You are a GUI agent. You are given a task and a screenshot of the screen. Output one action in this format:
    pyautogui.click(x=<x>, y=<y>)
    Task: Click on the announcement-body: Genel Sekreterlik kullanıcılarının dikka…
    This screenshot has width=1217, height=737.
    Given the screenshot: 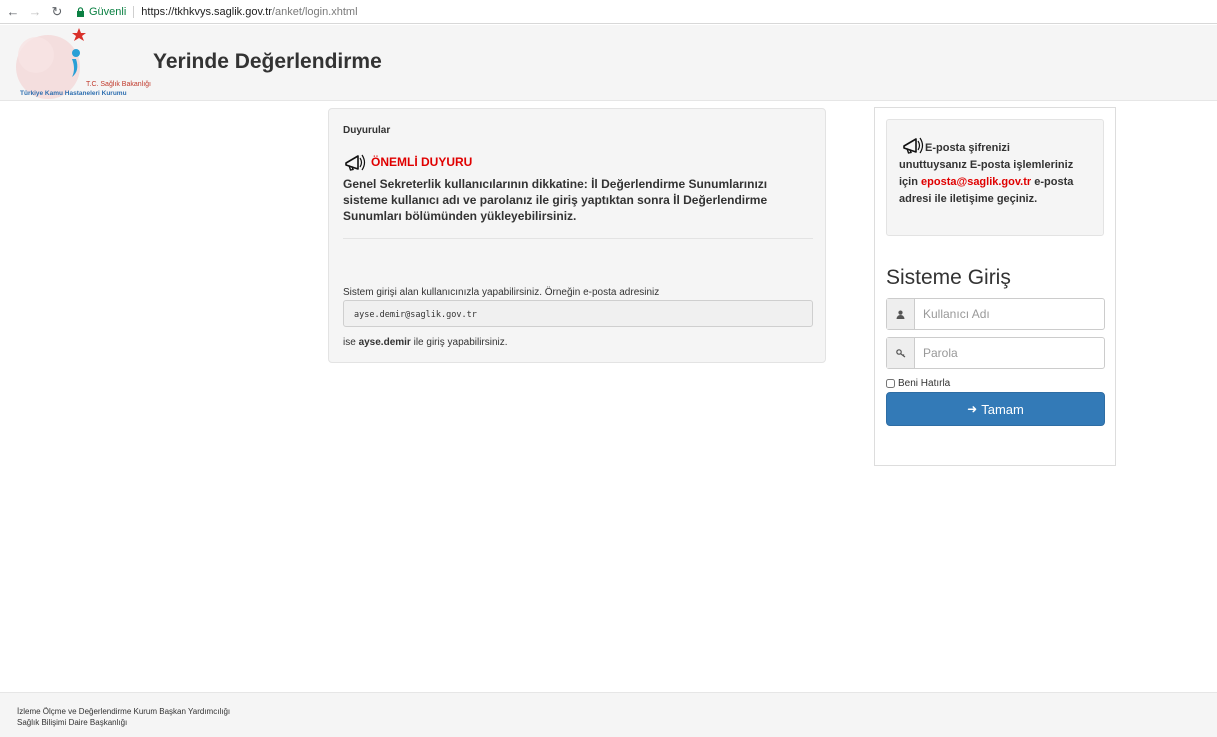 What is the action you would take?
    pyautogui.click(x=555, y=200)
    